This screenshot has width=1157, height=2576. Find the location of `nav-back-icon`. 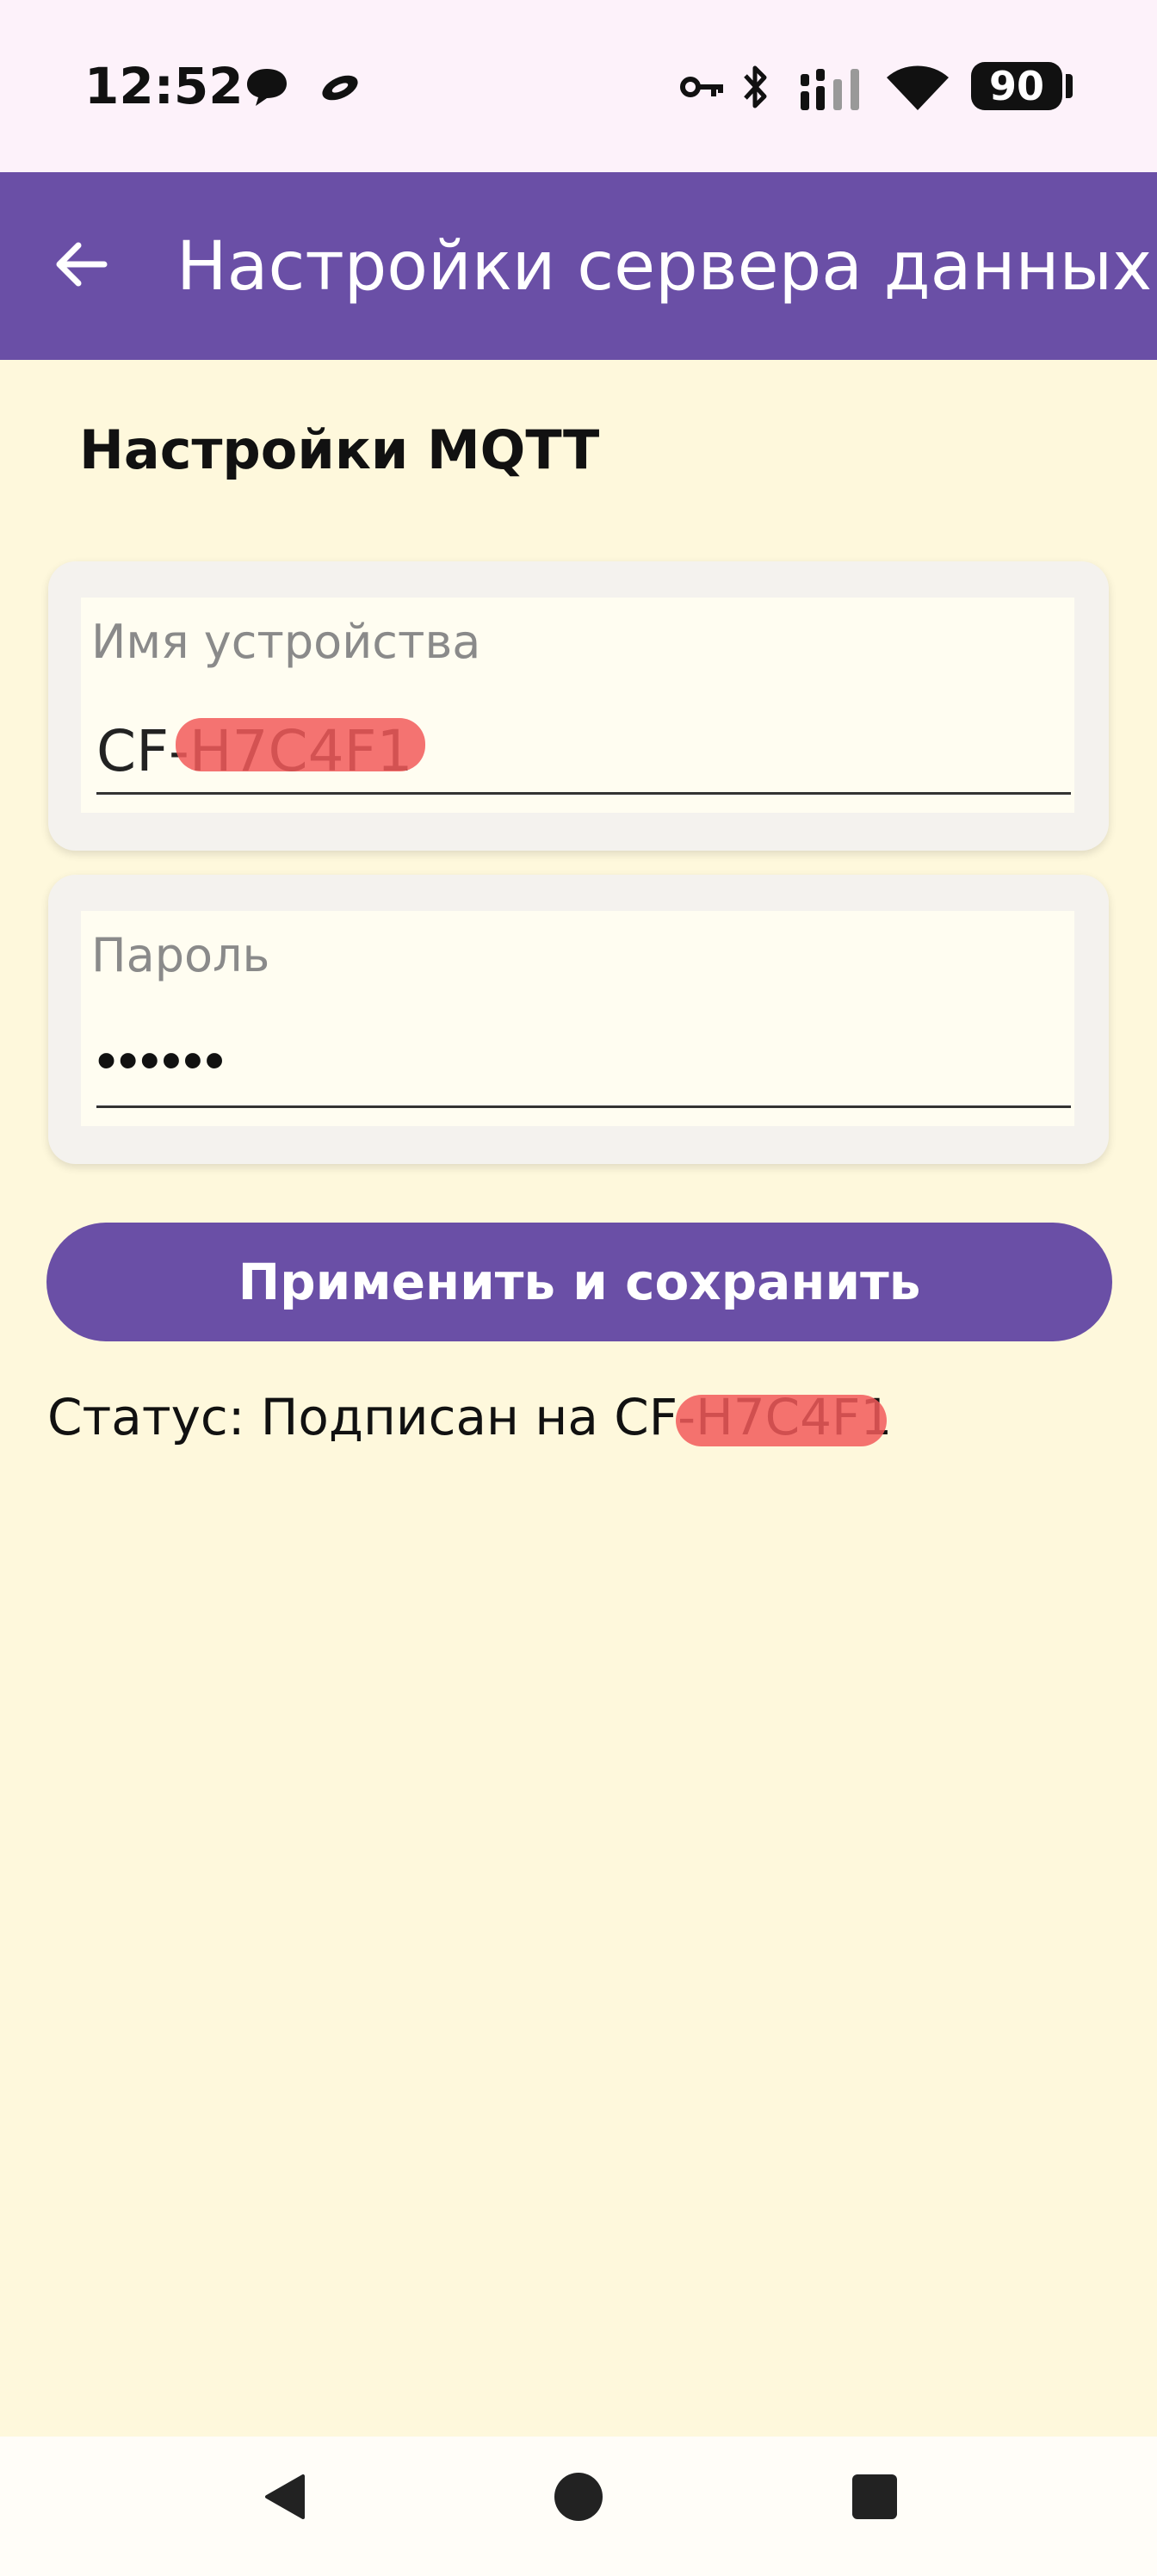

nav-back-icon is located at coordinates (285, 2497).